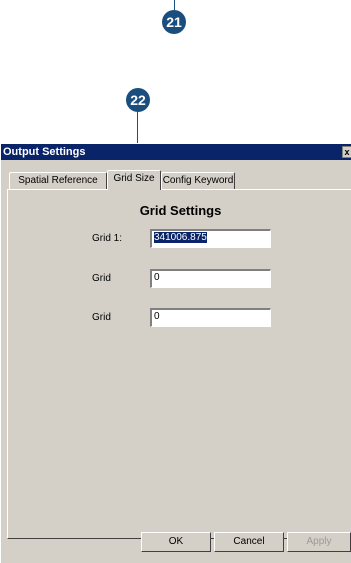 This screenshot has height=563, width=351. Describe the element at coordinates (176, 152) in the screenshot. I see `title-bar: Output Settings x` at that location.